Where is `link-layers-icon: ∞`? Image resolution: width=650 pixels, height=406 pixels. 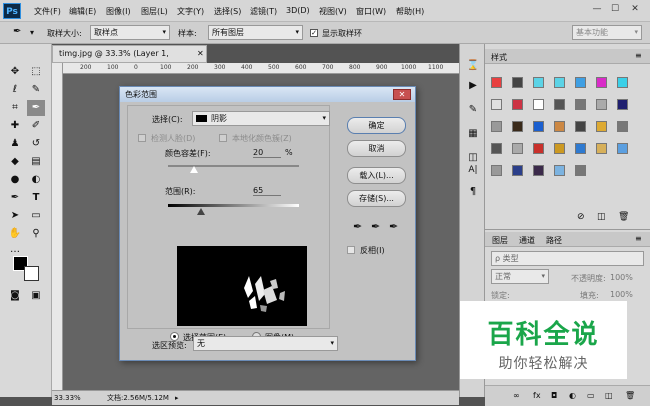
link-layers-icon: ∞ is located at coordinates (516, 395).